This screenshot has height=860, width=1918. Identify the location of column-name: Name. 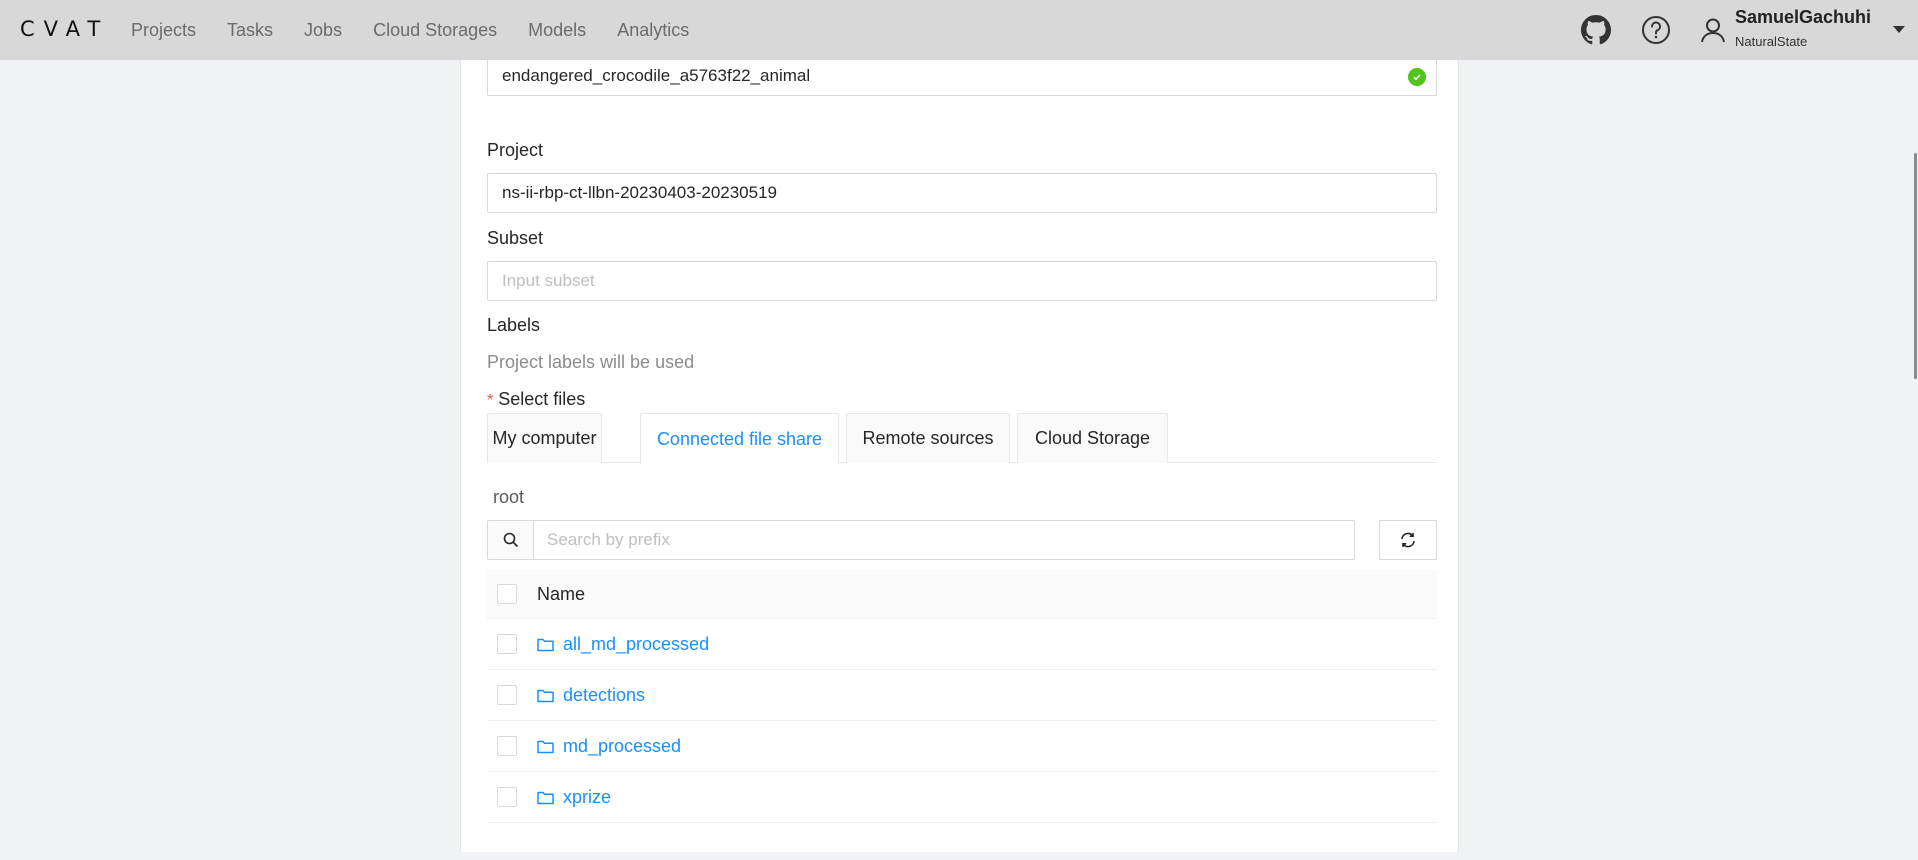
(561, 593).